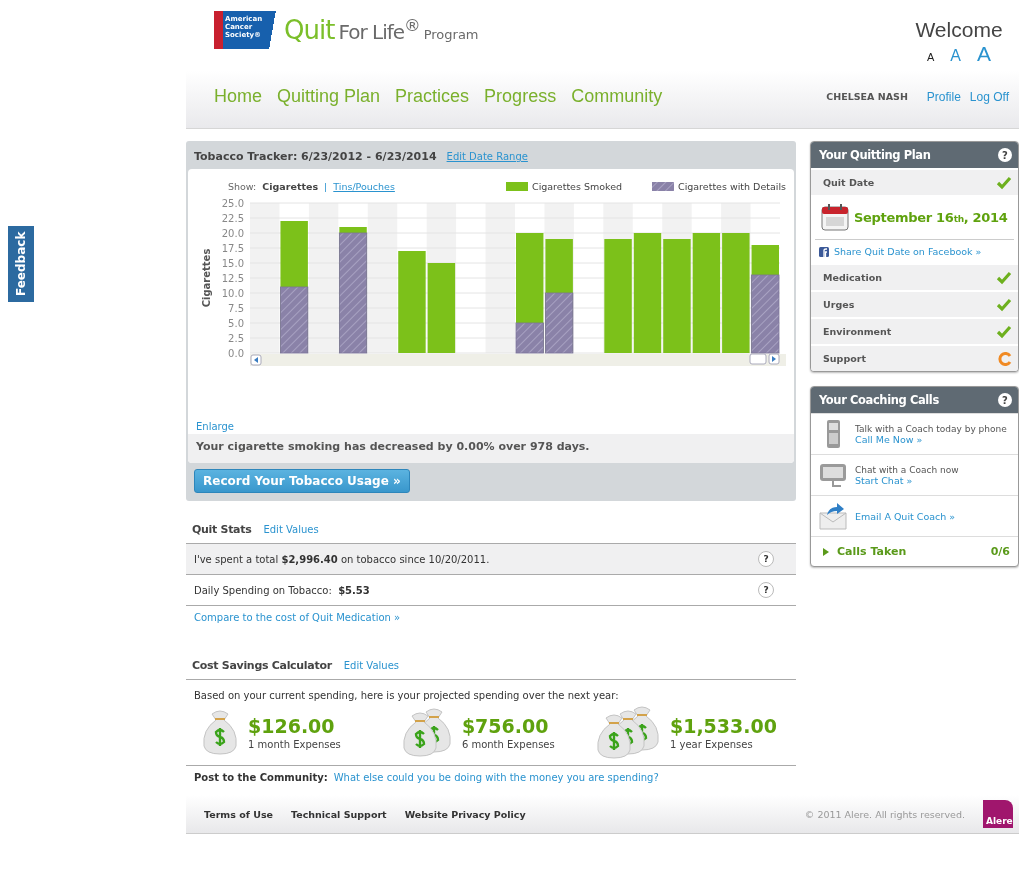  What do you see at coordinates (236, 353) in the screenshot?
I see `y-tick-label: 0.0` at bounding box center [236, 353].